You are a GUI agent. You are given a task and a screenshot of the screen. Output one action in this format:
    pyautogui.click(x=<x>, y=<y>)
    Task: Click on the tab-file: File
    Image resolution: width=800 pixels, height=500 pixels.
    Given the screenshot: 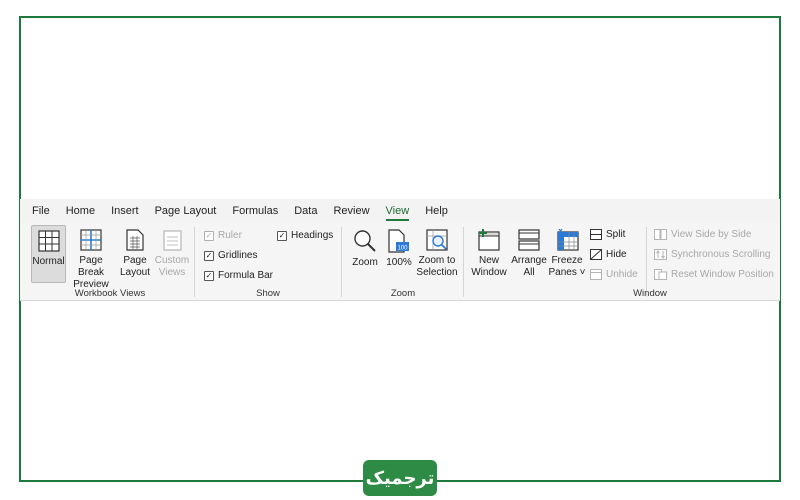 What is the action you would take?
    pyautogui.click(x=41, y=211)
    